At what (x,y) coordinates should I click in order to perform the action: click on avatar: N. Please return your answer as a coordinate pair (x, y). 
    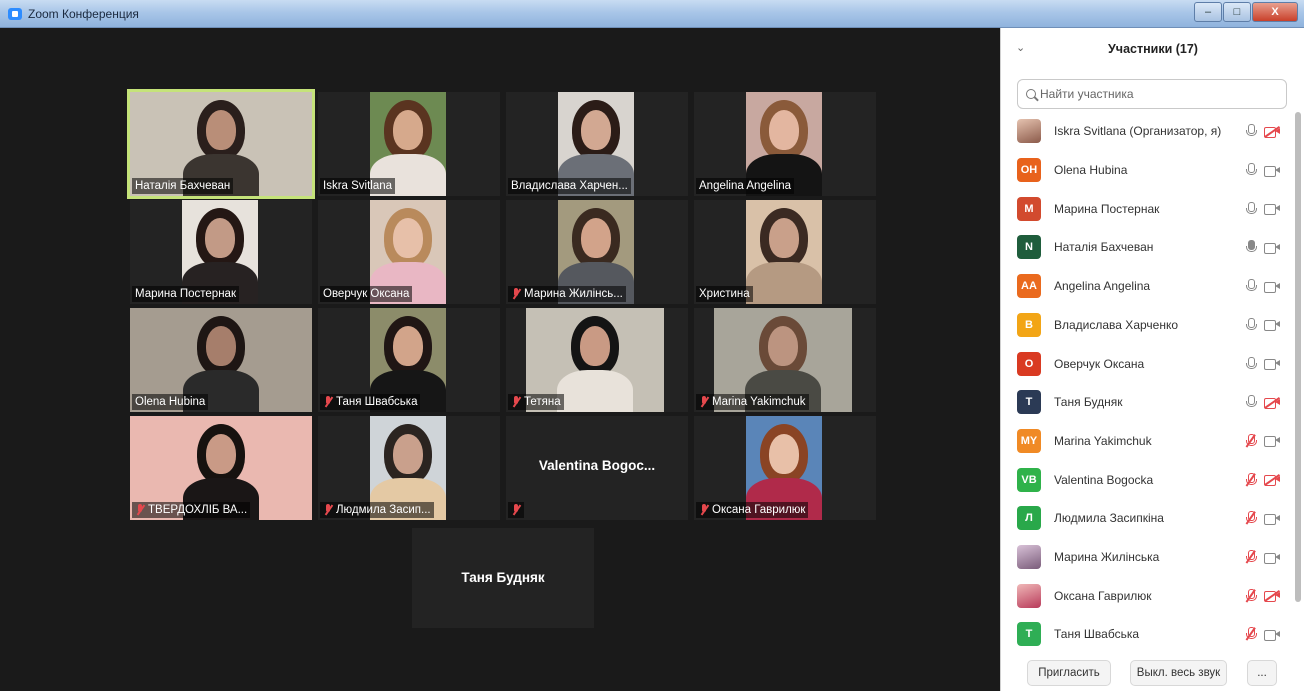
    Looking at the image, I should click on (1029, 247).